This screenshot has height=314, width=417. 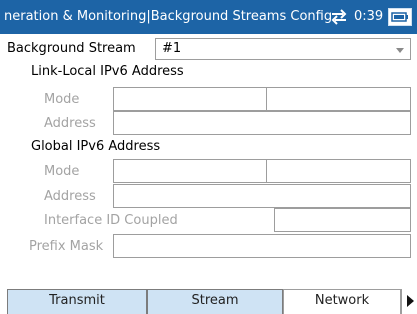 What do you see at coordinates (96, 146) in the screenshot?
I see `global-heading: Global IPv6 Address` at bounding box center [96, 146].